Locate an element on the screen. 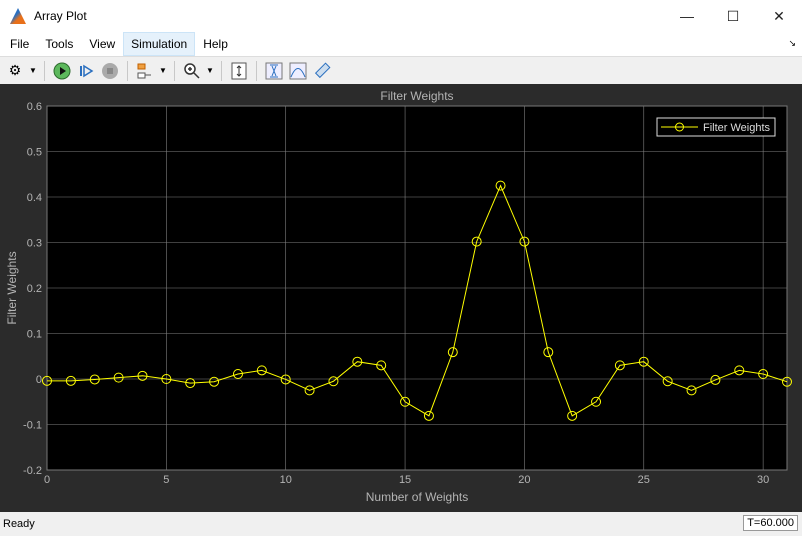  menu-bar: File Tools View Simulation Help ↘ is located at coordinates (401, 44).